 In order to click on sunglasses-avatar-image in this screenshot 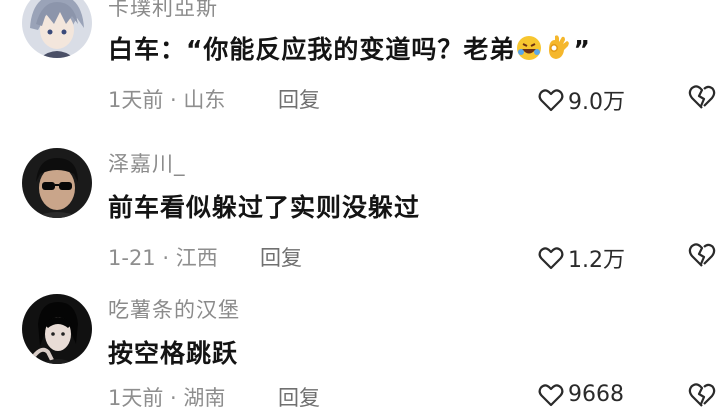, I will do `click(57, 183)`.